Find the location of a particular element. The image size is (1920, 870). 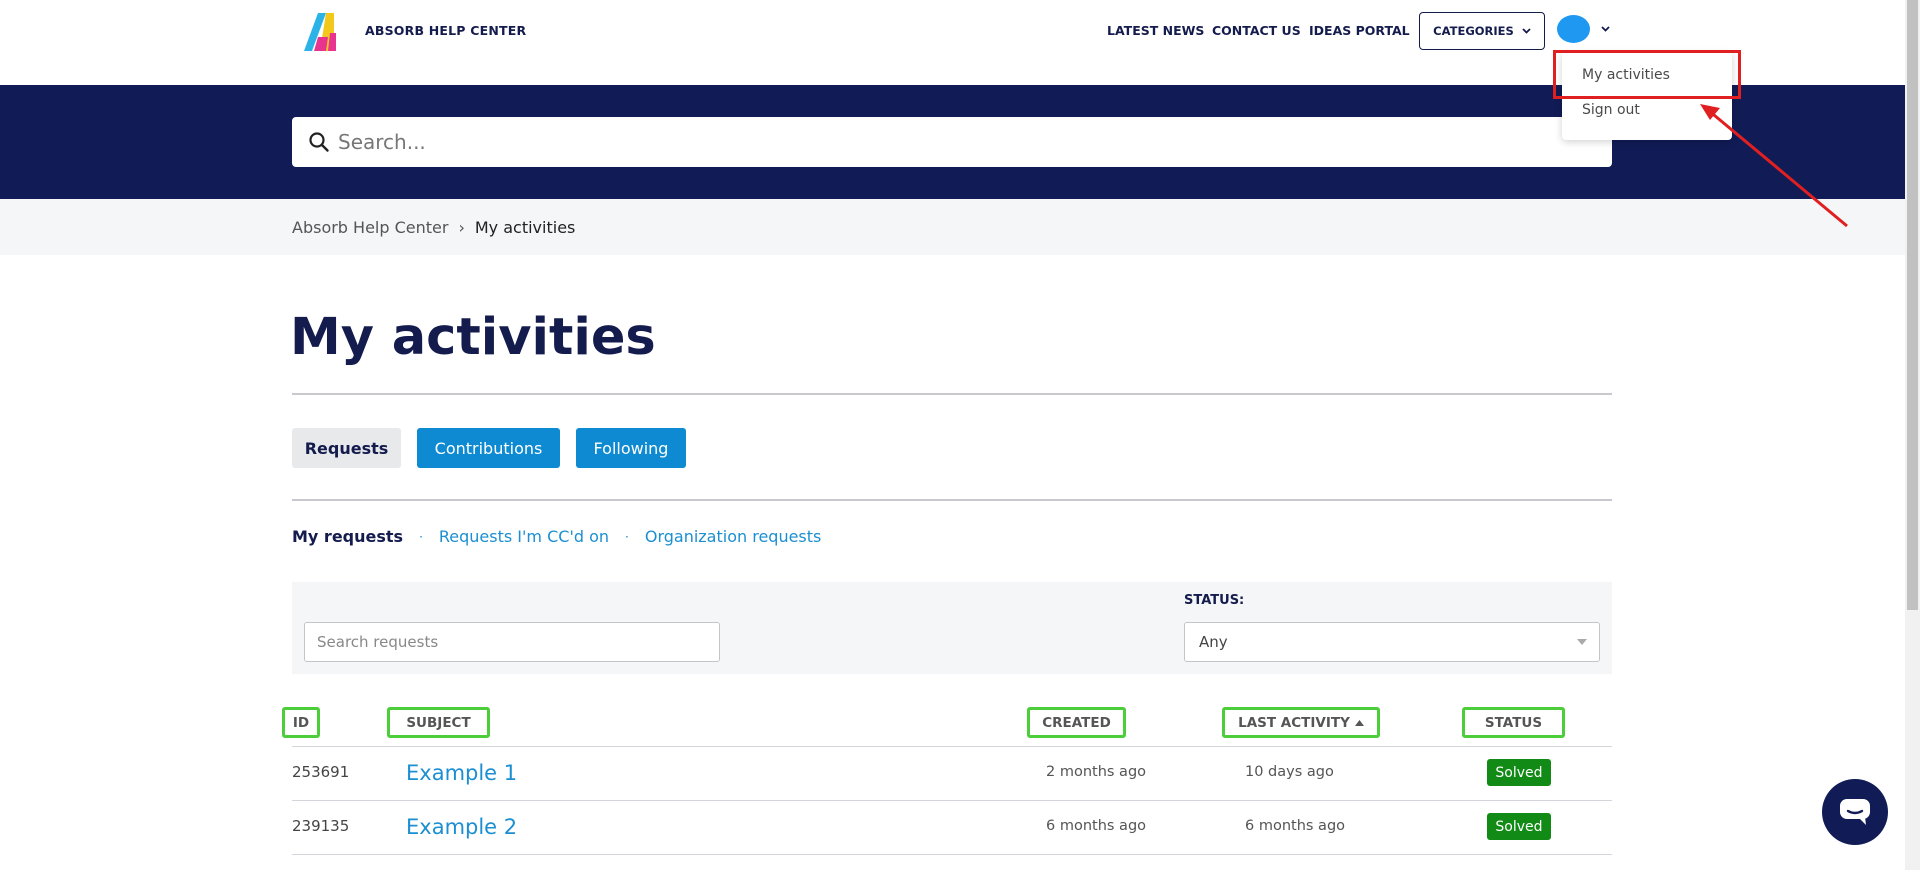

nav-latest-news: LATEST NEWS is located at coordinates (1155, 30).